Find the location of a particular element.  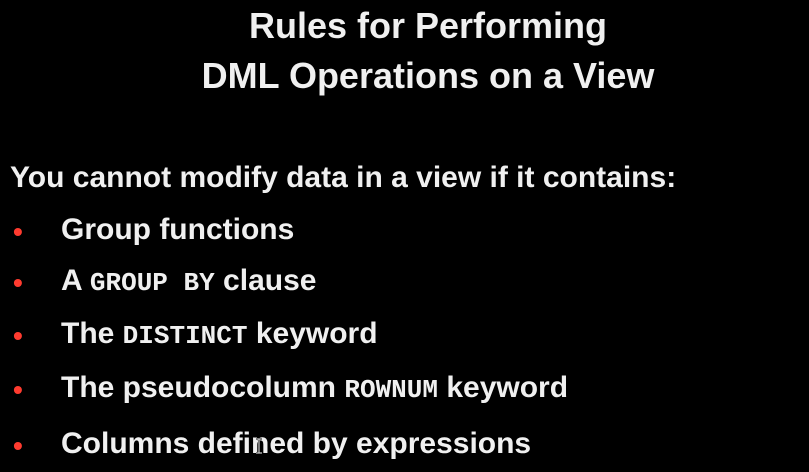

bullet-text-plain: Group functions is located at coordinates (178, 229).